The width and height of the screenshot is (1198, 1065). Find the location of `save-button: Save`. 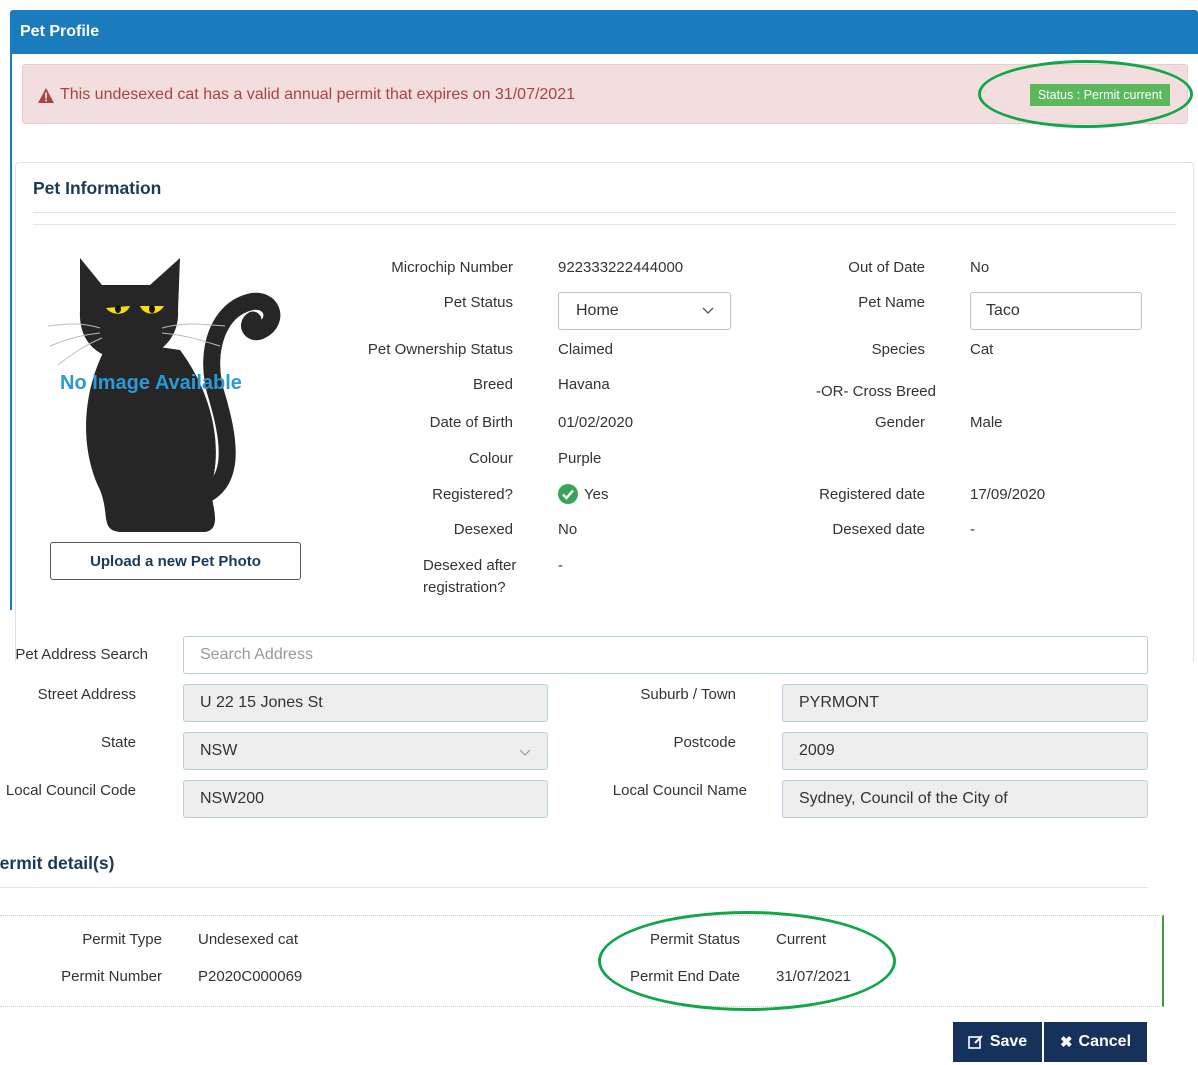

save-button: Save is located at coordinates (997, 1042).